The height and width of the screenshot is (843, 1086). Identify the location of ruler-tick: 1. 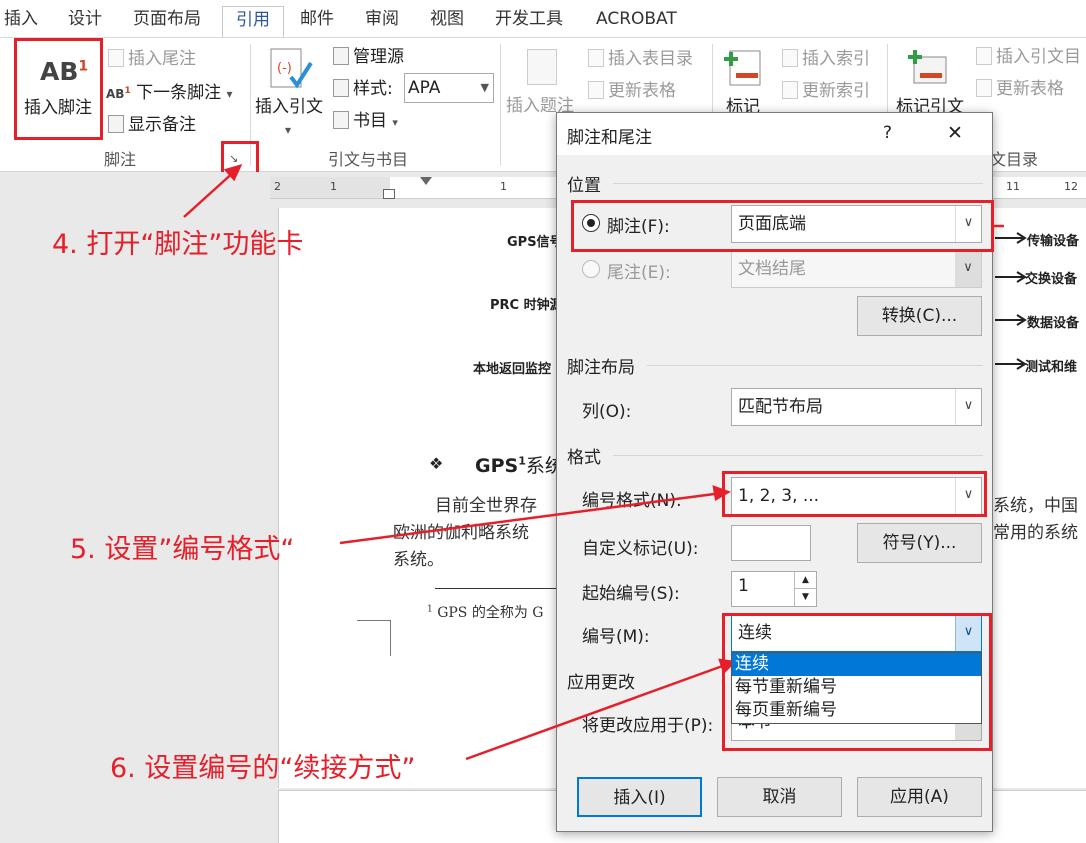
(503, 186).